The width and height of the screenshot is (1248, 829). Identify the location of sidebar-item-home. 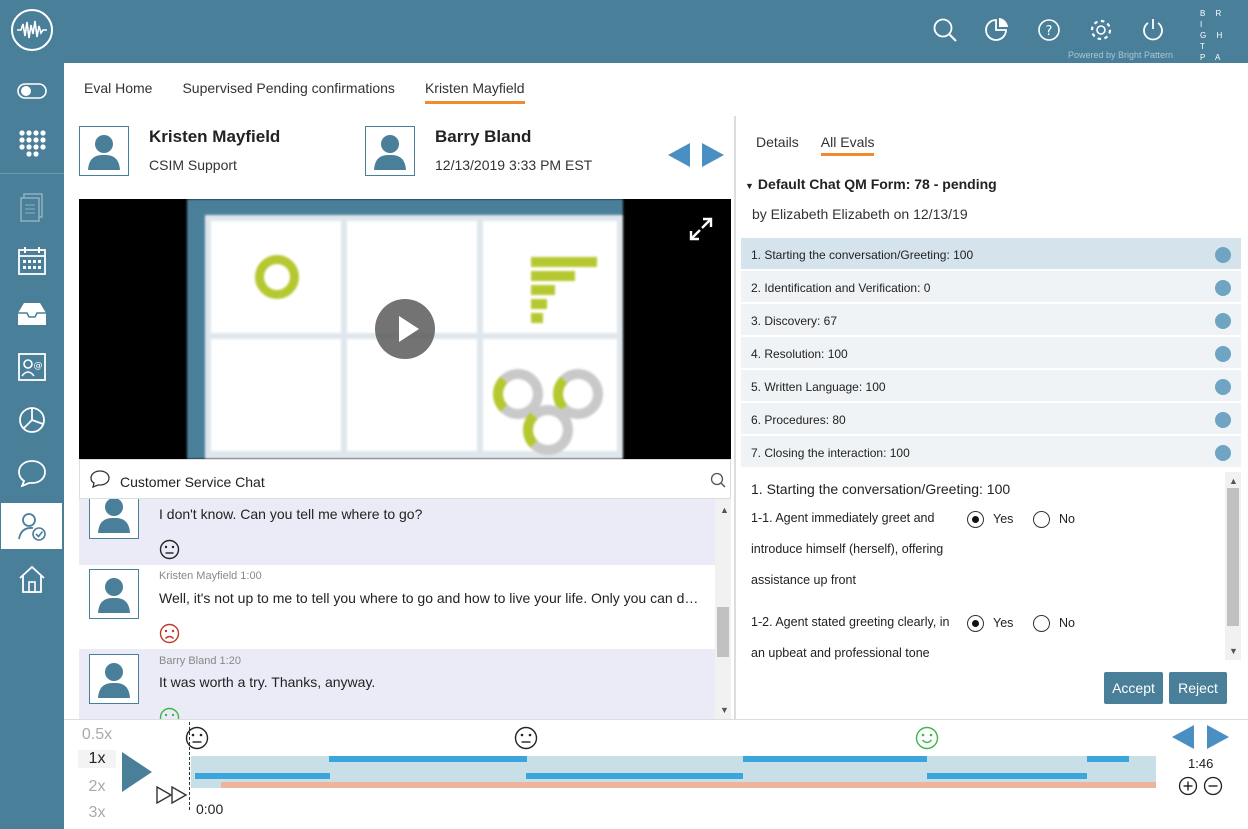
(32, 579).